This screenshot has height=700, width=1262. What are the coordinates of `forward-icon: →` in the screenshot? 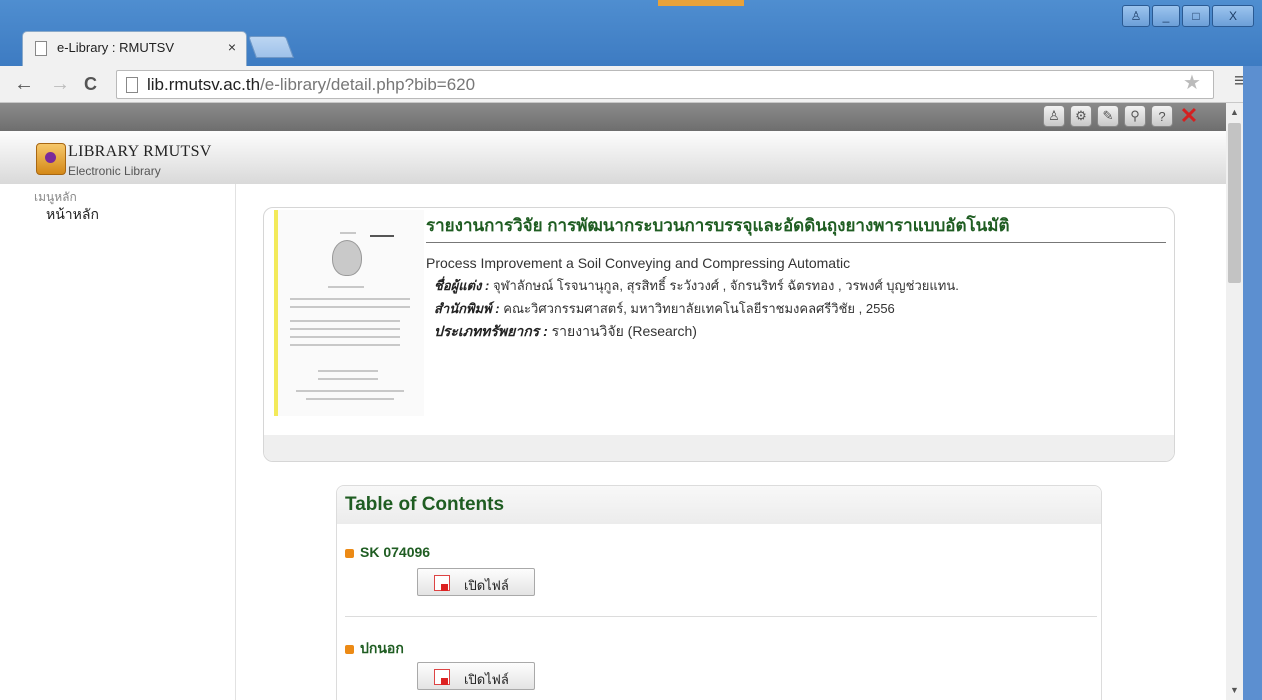 It's located at (60, 84).